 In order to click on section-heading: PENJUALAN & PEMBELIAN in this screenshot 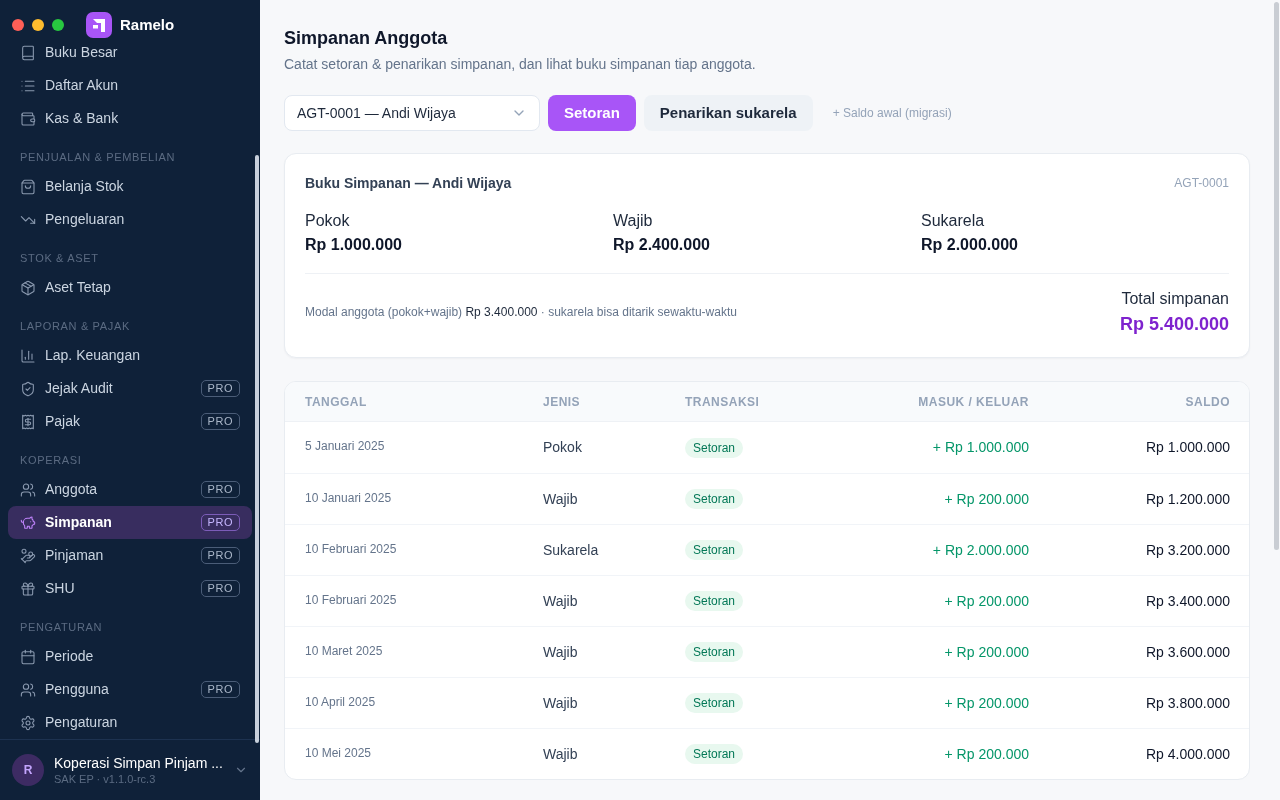, I will do `click(98, 157)`.